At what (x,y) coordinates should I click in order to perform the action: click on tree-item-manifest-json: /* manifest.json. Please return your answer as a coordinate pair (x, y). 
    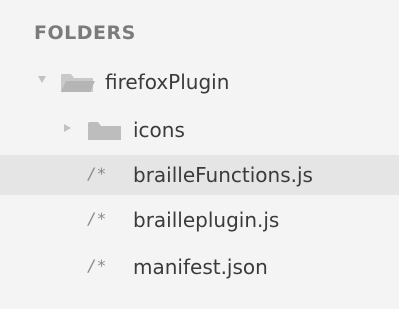
    Looking at the image, I should click on (199, 267).